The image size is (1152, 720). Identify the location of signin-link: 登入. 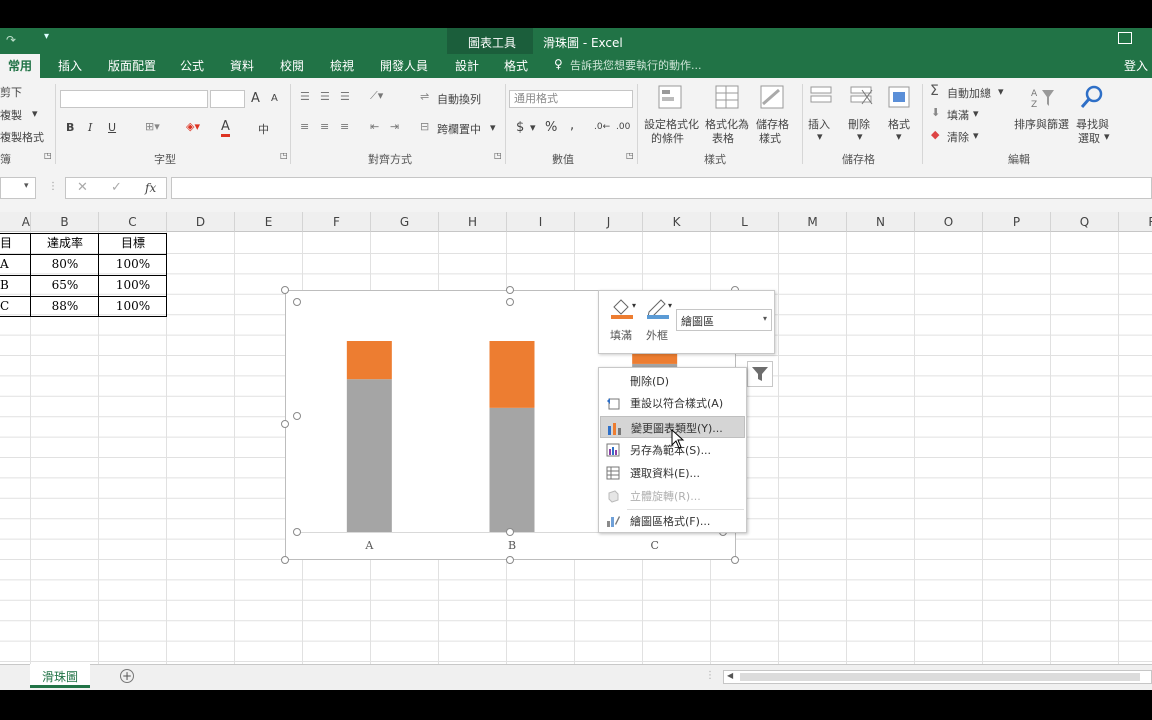
(1136, 66).